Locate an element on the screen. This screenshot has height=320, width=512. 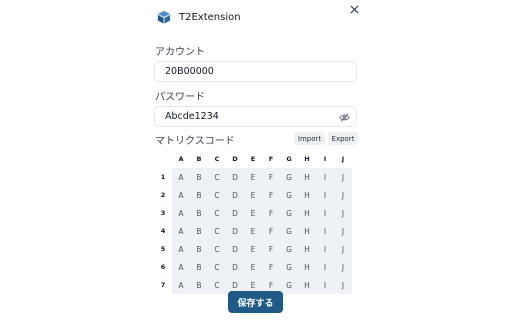
column-header: H is located at coordinates (307, 159).